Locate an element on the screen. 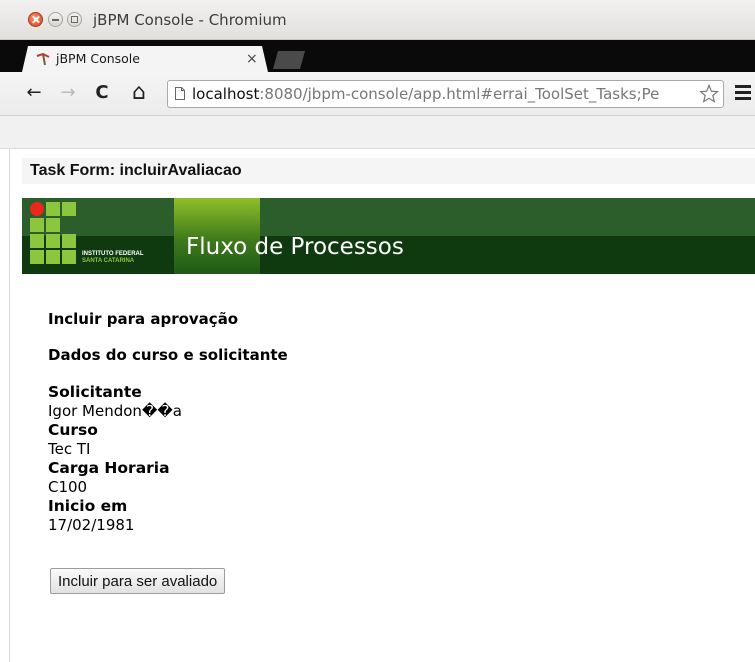  back-arrow-icon: ← is located at coordinates (34, 93).